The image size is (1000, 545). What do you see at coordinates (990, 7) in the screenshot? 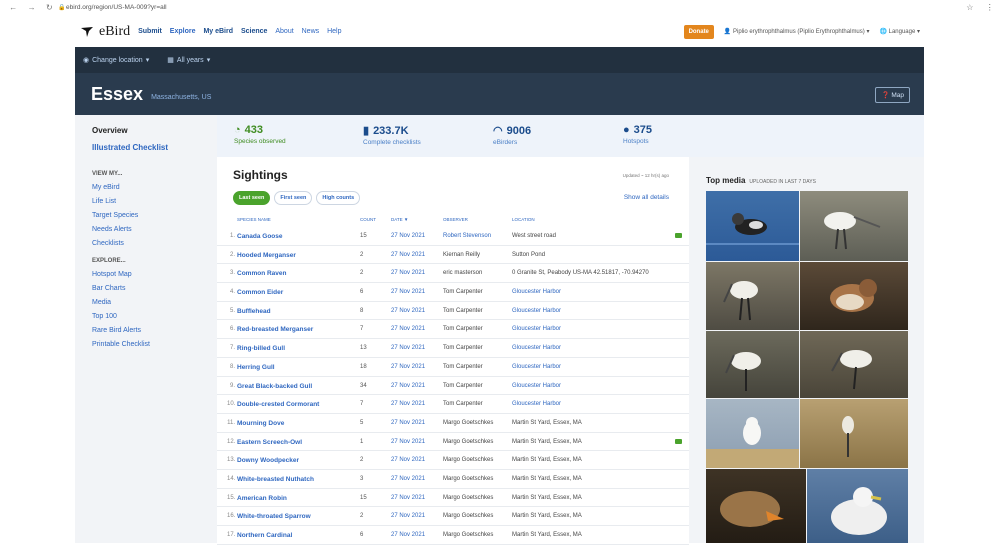
I see `browser-menu-icon: ⋮` at bounding box center [990, 7].